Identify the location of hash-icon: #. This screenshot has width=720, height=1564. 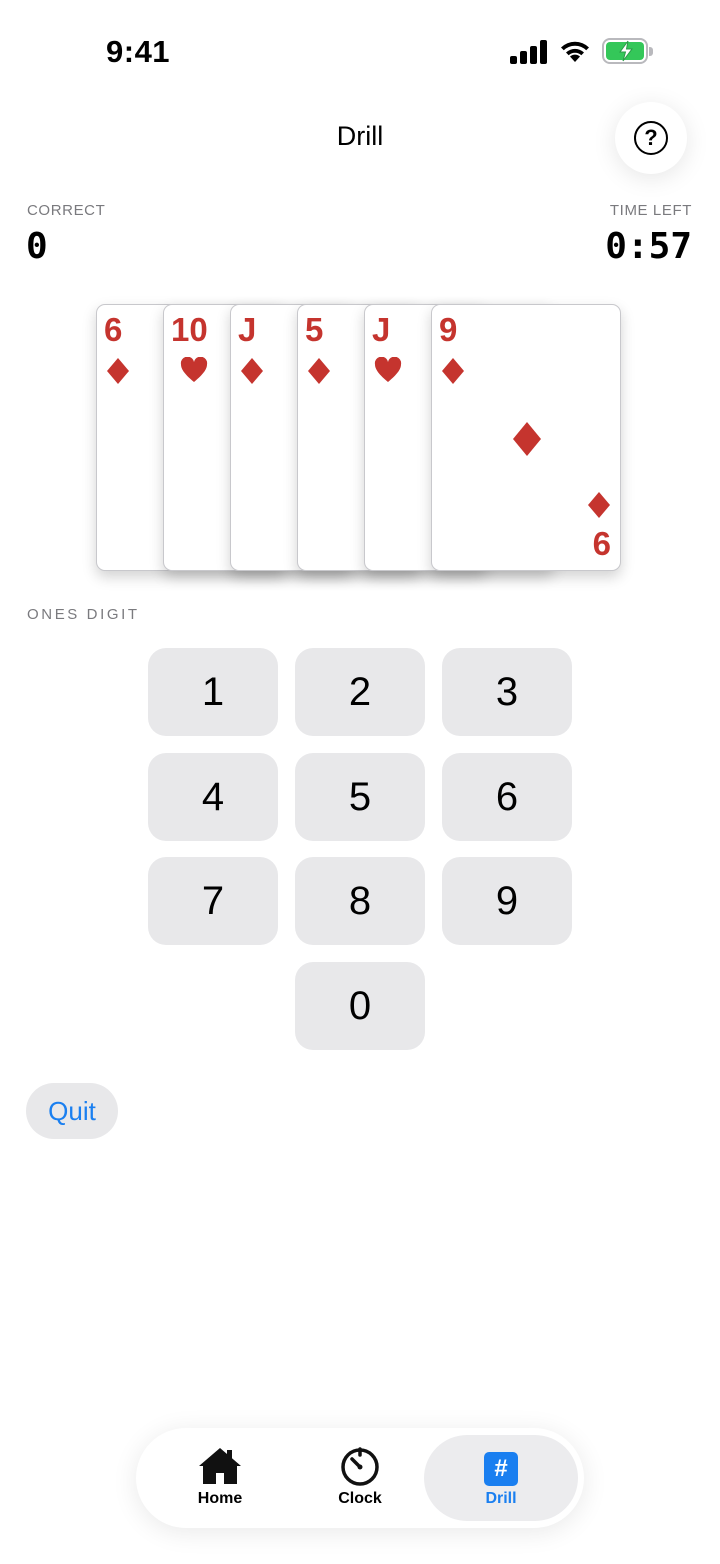
(501, 1469).